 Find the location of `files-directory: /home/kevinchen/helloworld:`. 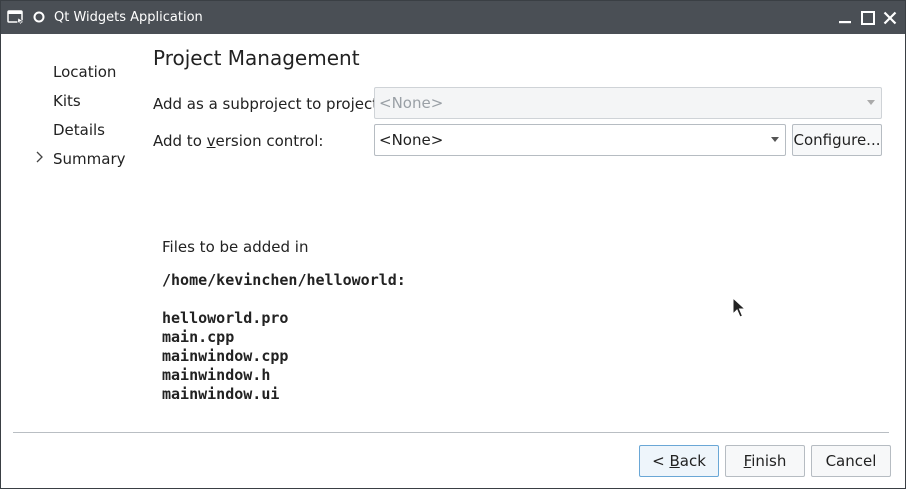

files-directory: /home/kevinchen/helloworld: is located at coordinates (284, 280).